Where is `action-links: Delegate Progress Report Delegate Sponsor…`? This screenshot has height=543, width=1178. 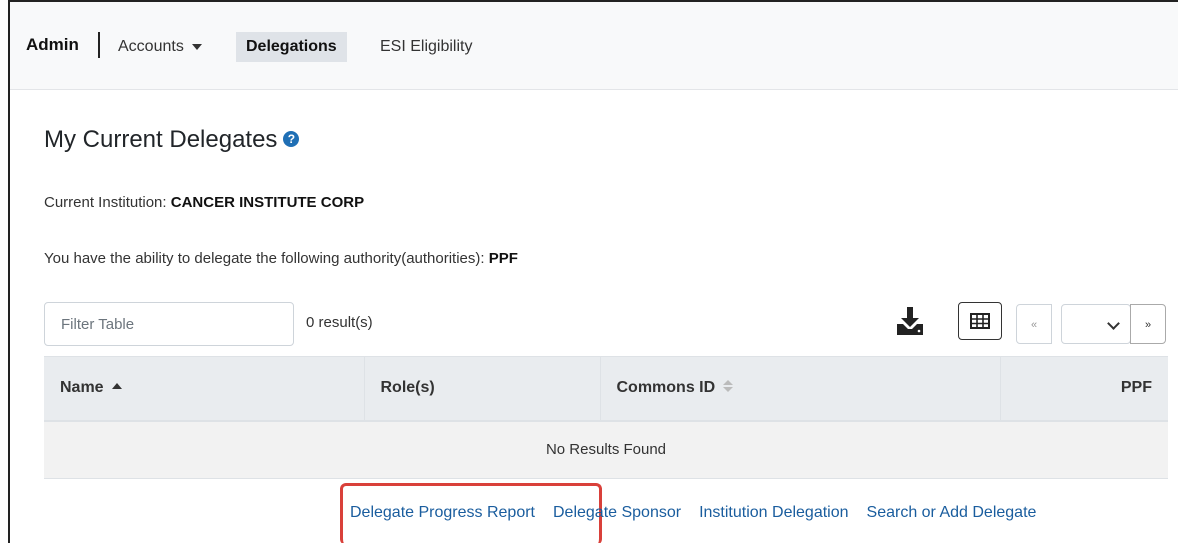
action-links: Delegate Progress Report Delegate Sponsor… is located at coordinates (702, 513).